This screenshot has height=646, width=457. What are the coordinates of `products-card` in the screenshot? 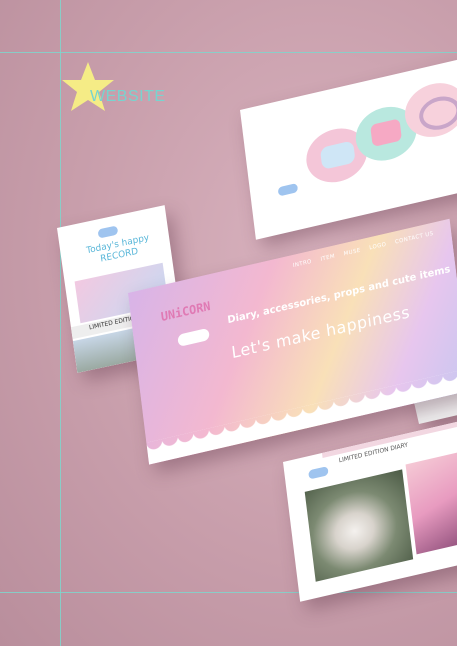 It's located at (348, 149).